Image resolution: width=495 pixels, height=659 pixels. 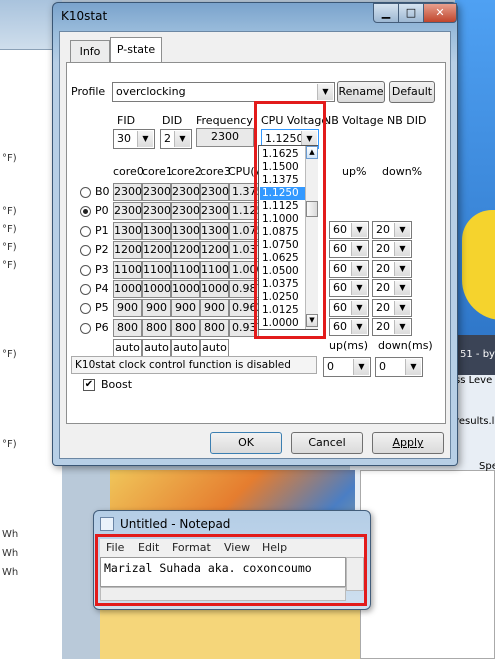 What do you see at coordinates (215, 171) in the screenshot?
I see `core-header: core3` at bounding box center [215, 171].